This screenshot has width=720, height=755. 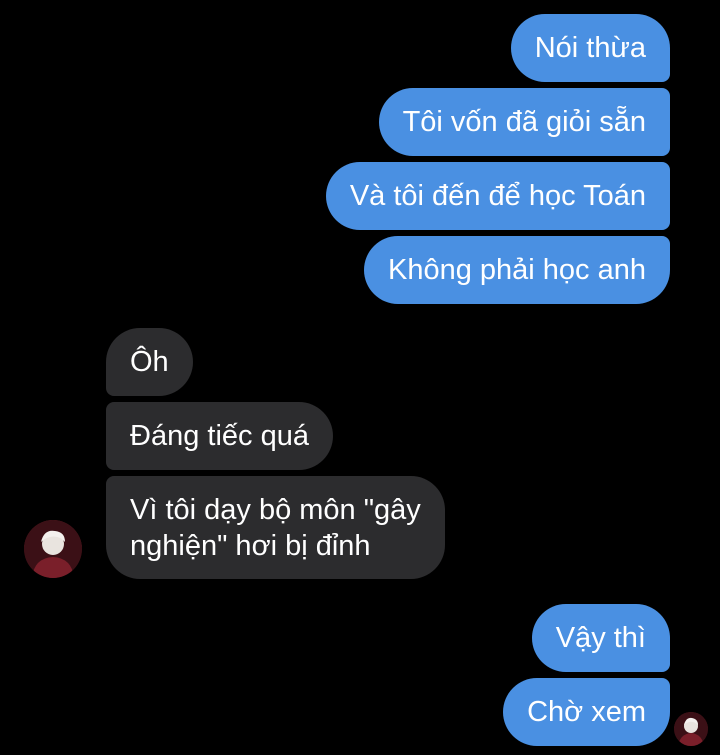 I want to click on user-avatar-icon, so click(x=53, y=549).